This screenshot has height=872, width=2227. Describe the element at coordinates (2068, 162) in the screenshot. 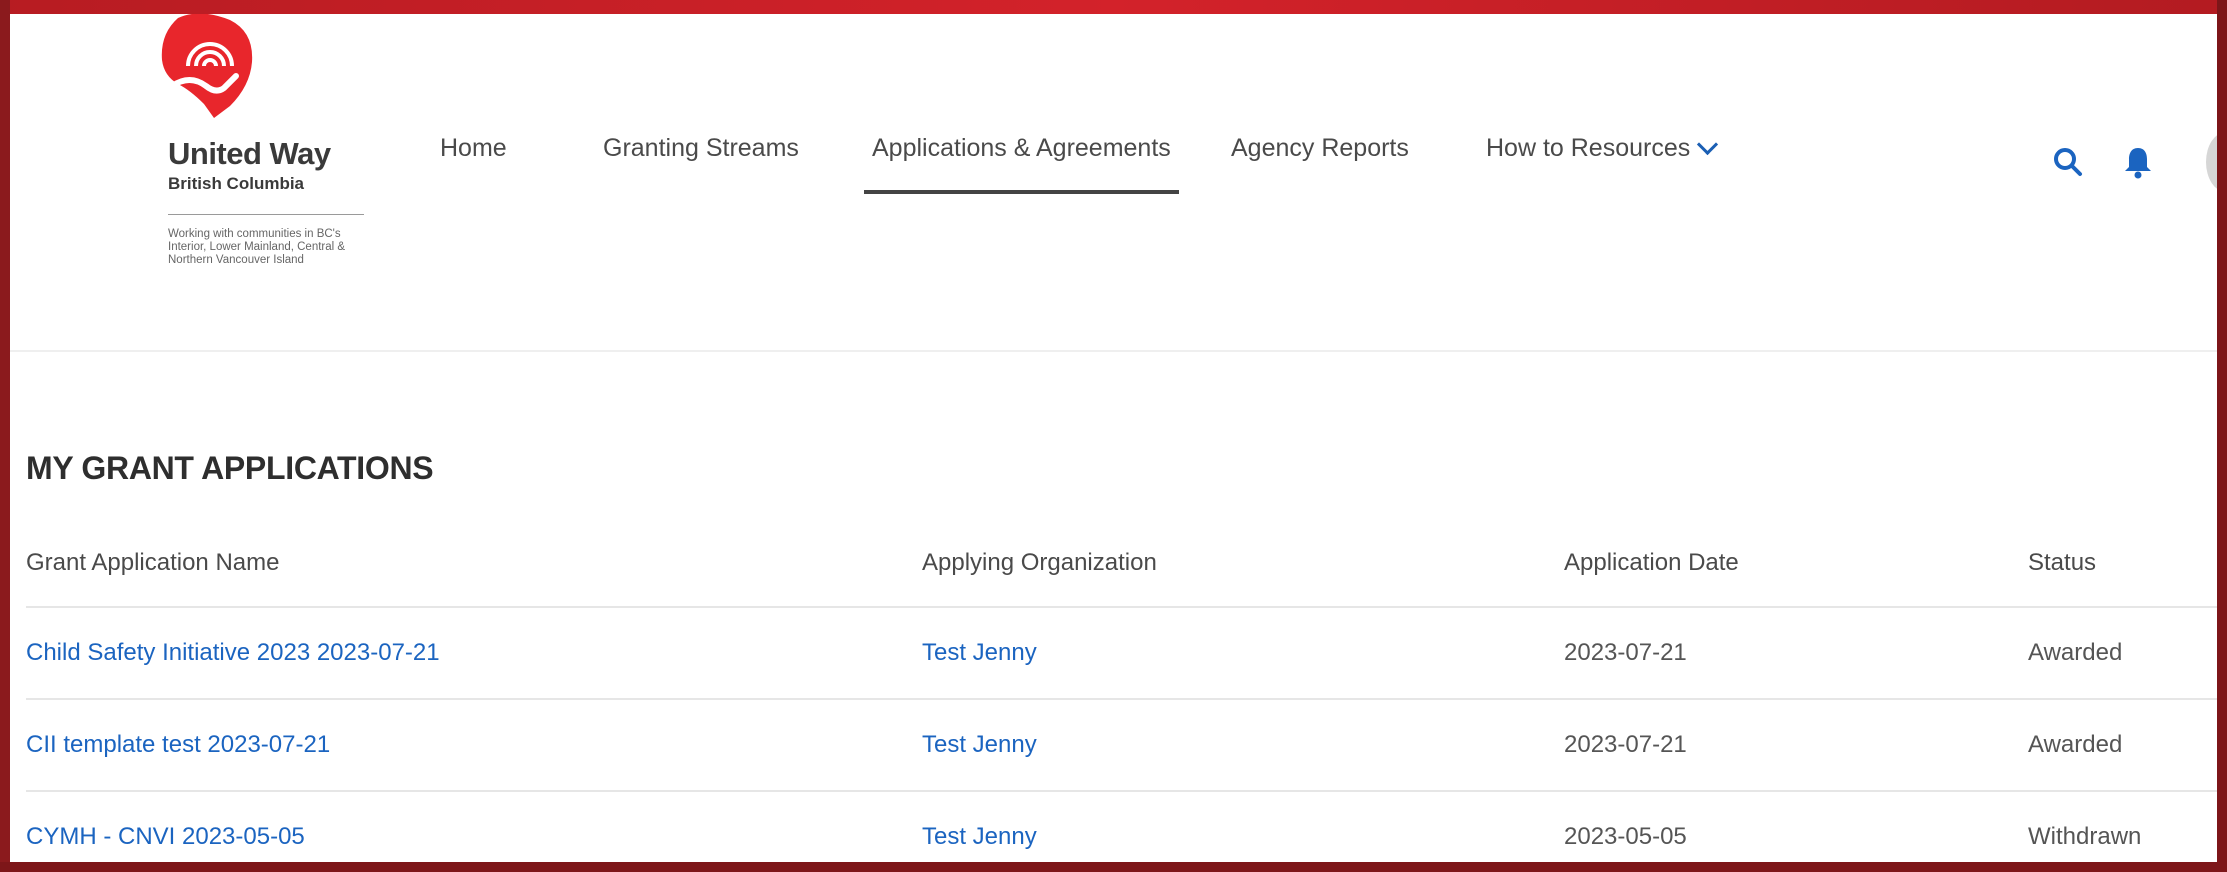

I see `search-icon` at that location.